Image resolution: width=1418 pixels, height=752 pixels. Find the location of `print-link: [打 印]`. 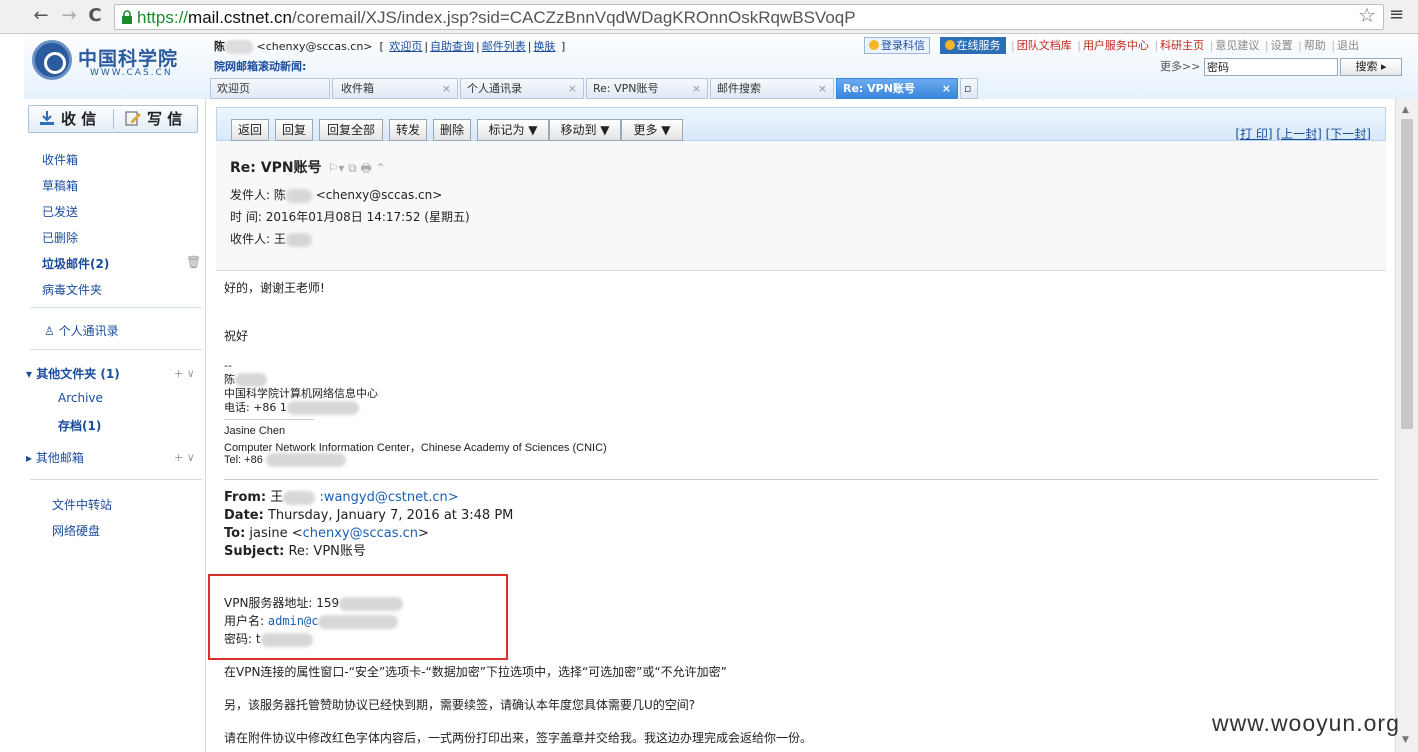

print-link: [打 印] is located at coordinates (1253, 134).